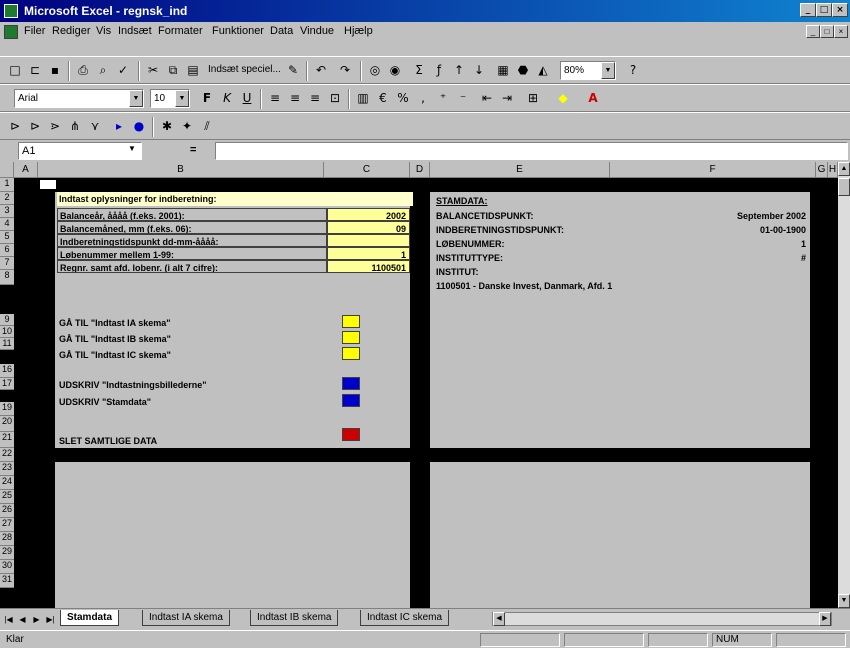 The width and height of the screenshot is (850, 648). I want to click on sort-ascending-icon: ↑, so click(459, 70).